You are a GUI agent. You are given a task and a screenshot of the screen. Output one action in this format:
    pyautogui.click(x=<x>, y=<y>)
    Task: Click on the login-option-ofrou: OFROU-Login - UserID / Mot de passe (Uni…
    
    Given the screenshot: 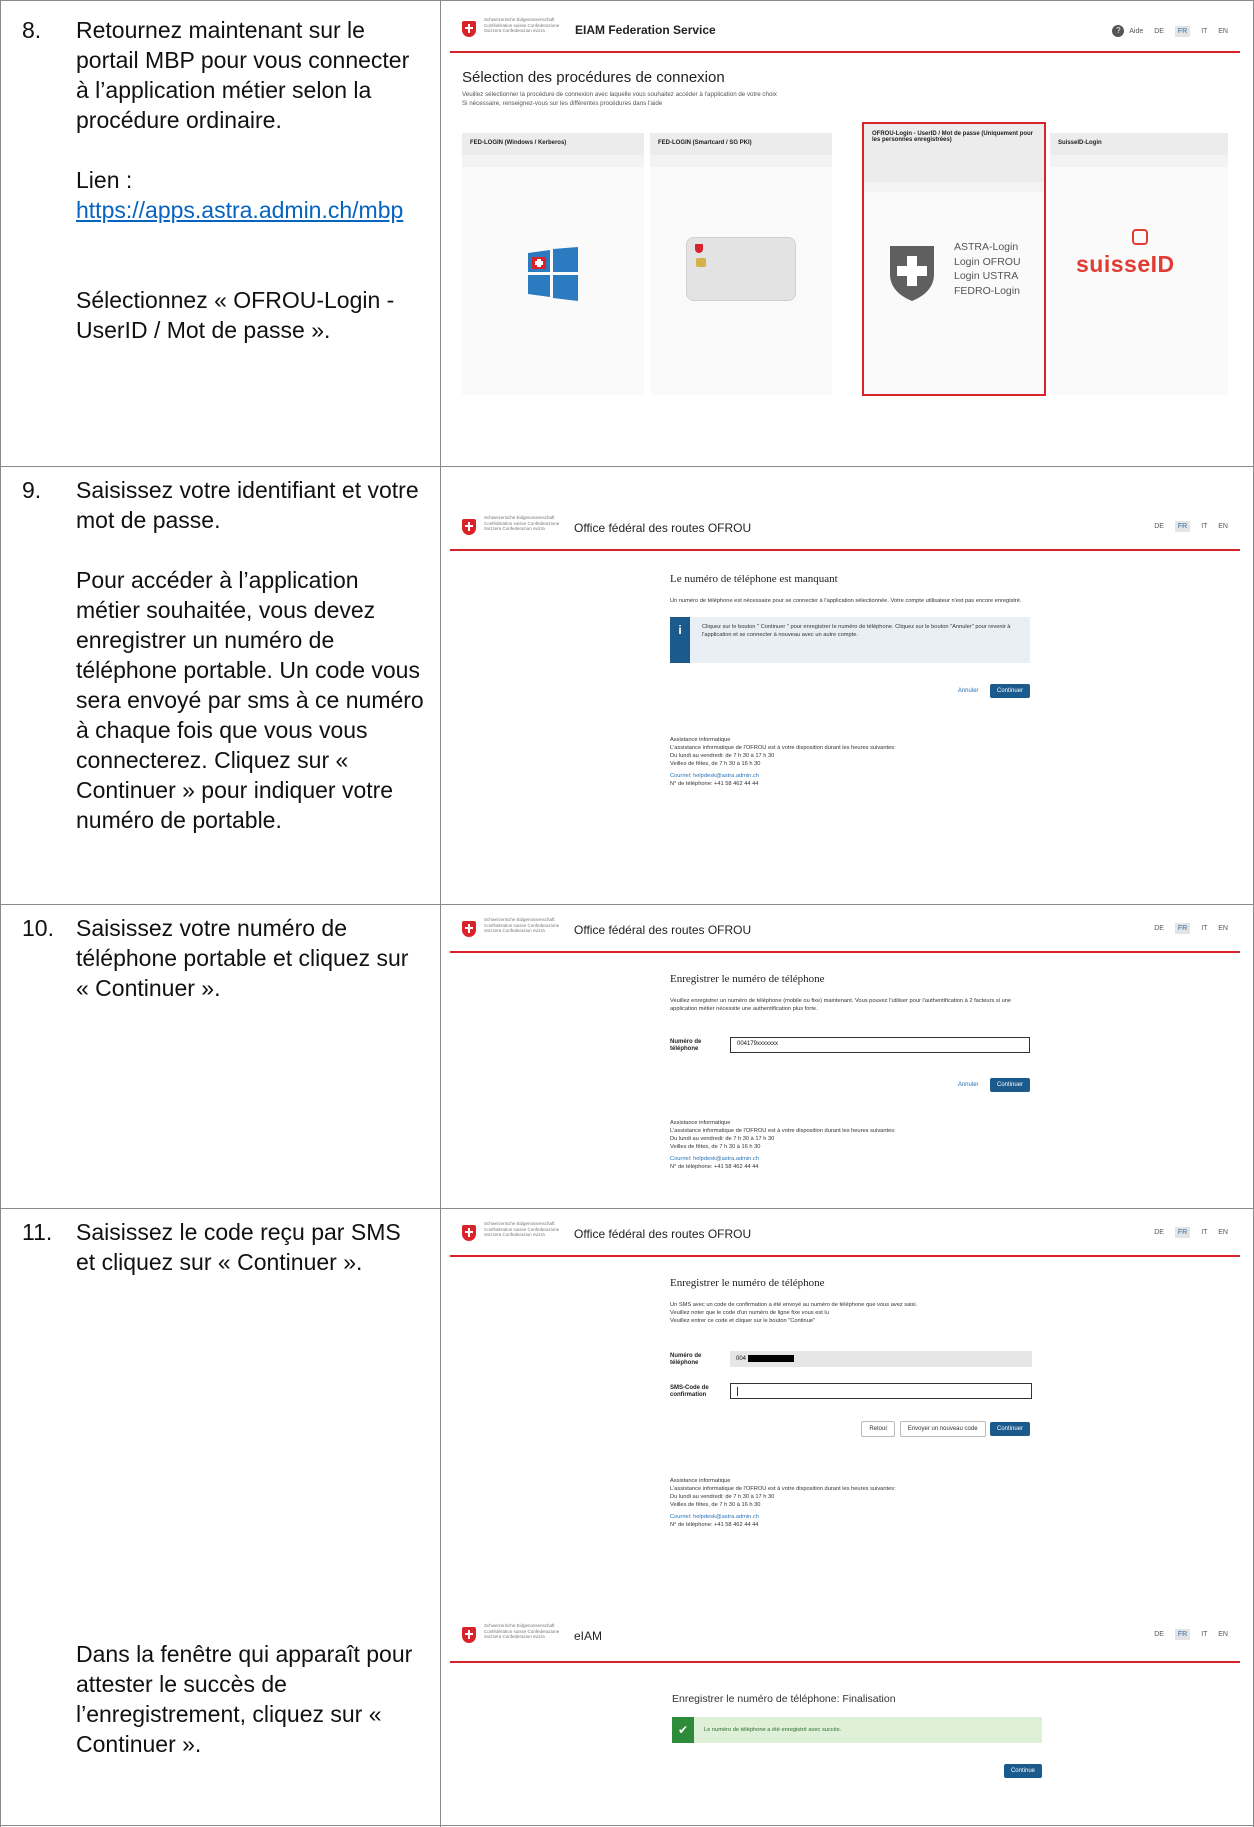 What is the action you would take?
    pyautogui.click(x=954, y=259)
    